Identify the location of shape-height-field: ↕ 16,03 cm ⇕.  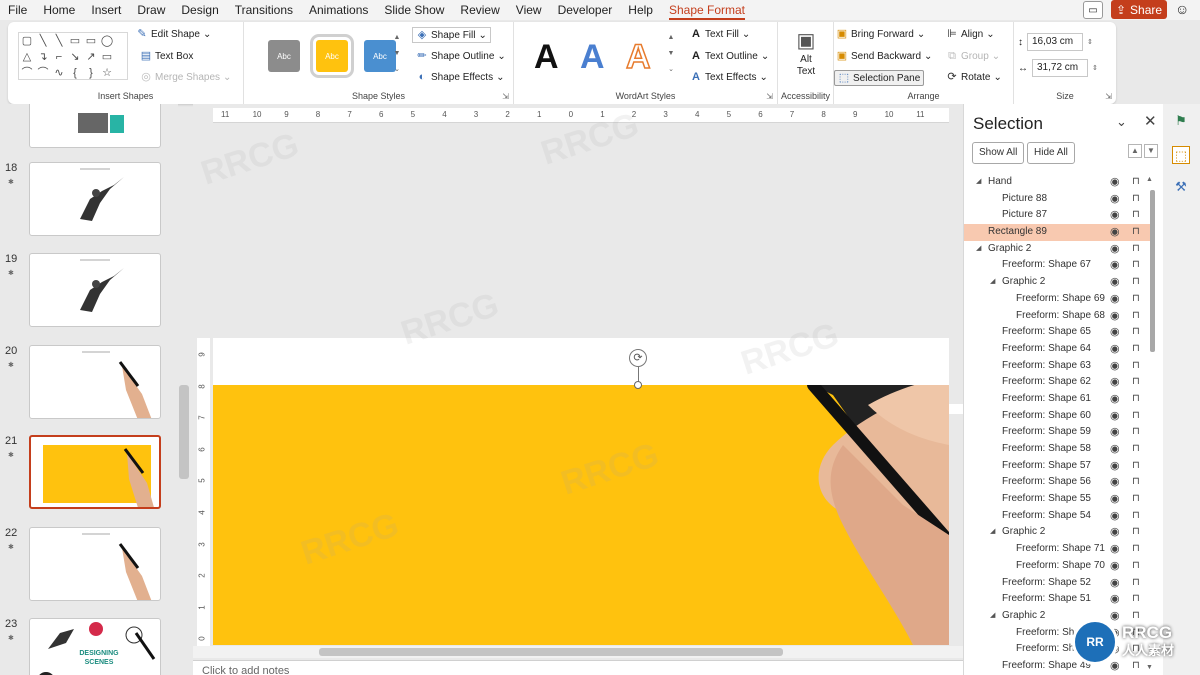
(1058, 42).